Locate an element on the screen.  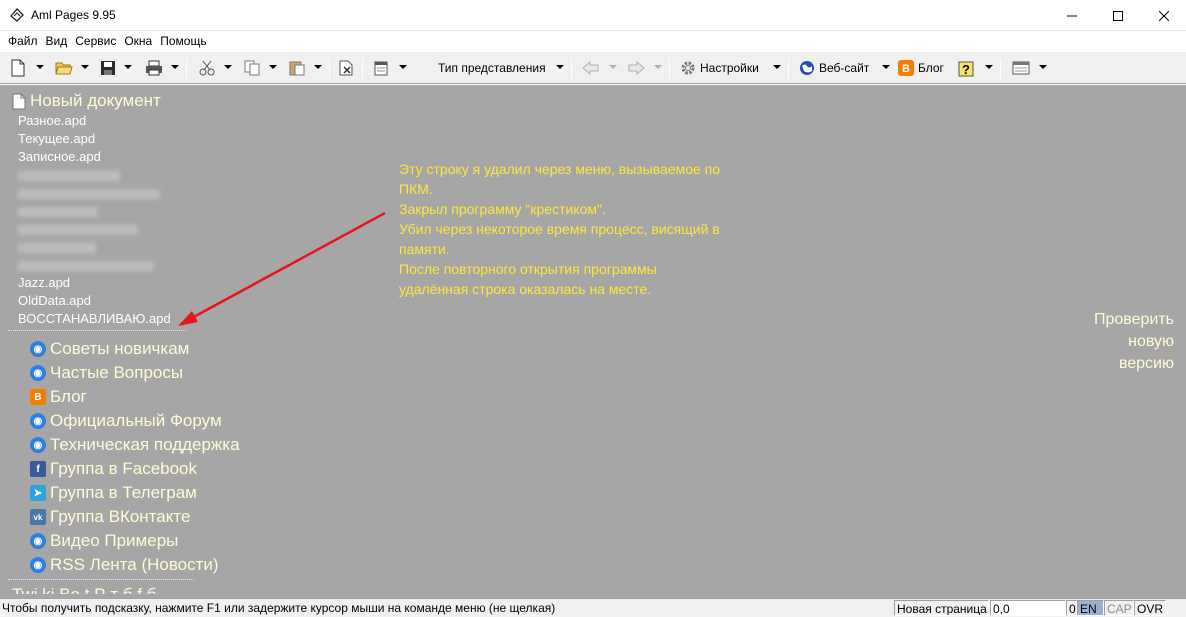
settings-label: Настройки is located at coordinates (729, 68).